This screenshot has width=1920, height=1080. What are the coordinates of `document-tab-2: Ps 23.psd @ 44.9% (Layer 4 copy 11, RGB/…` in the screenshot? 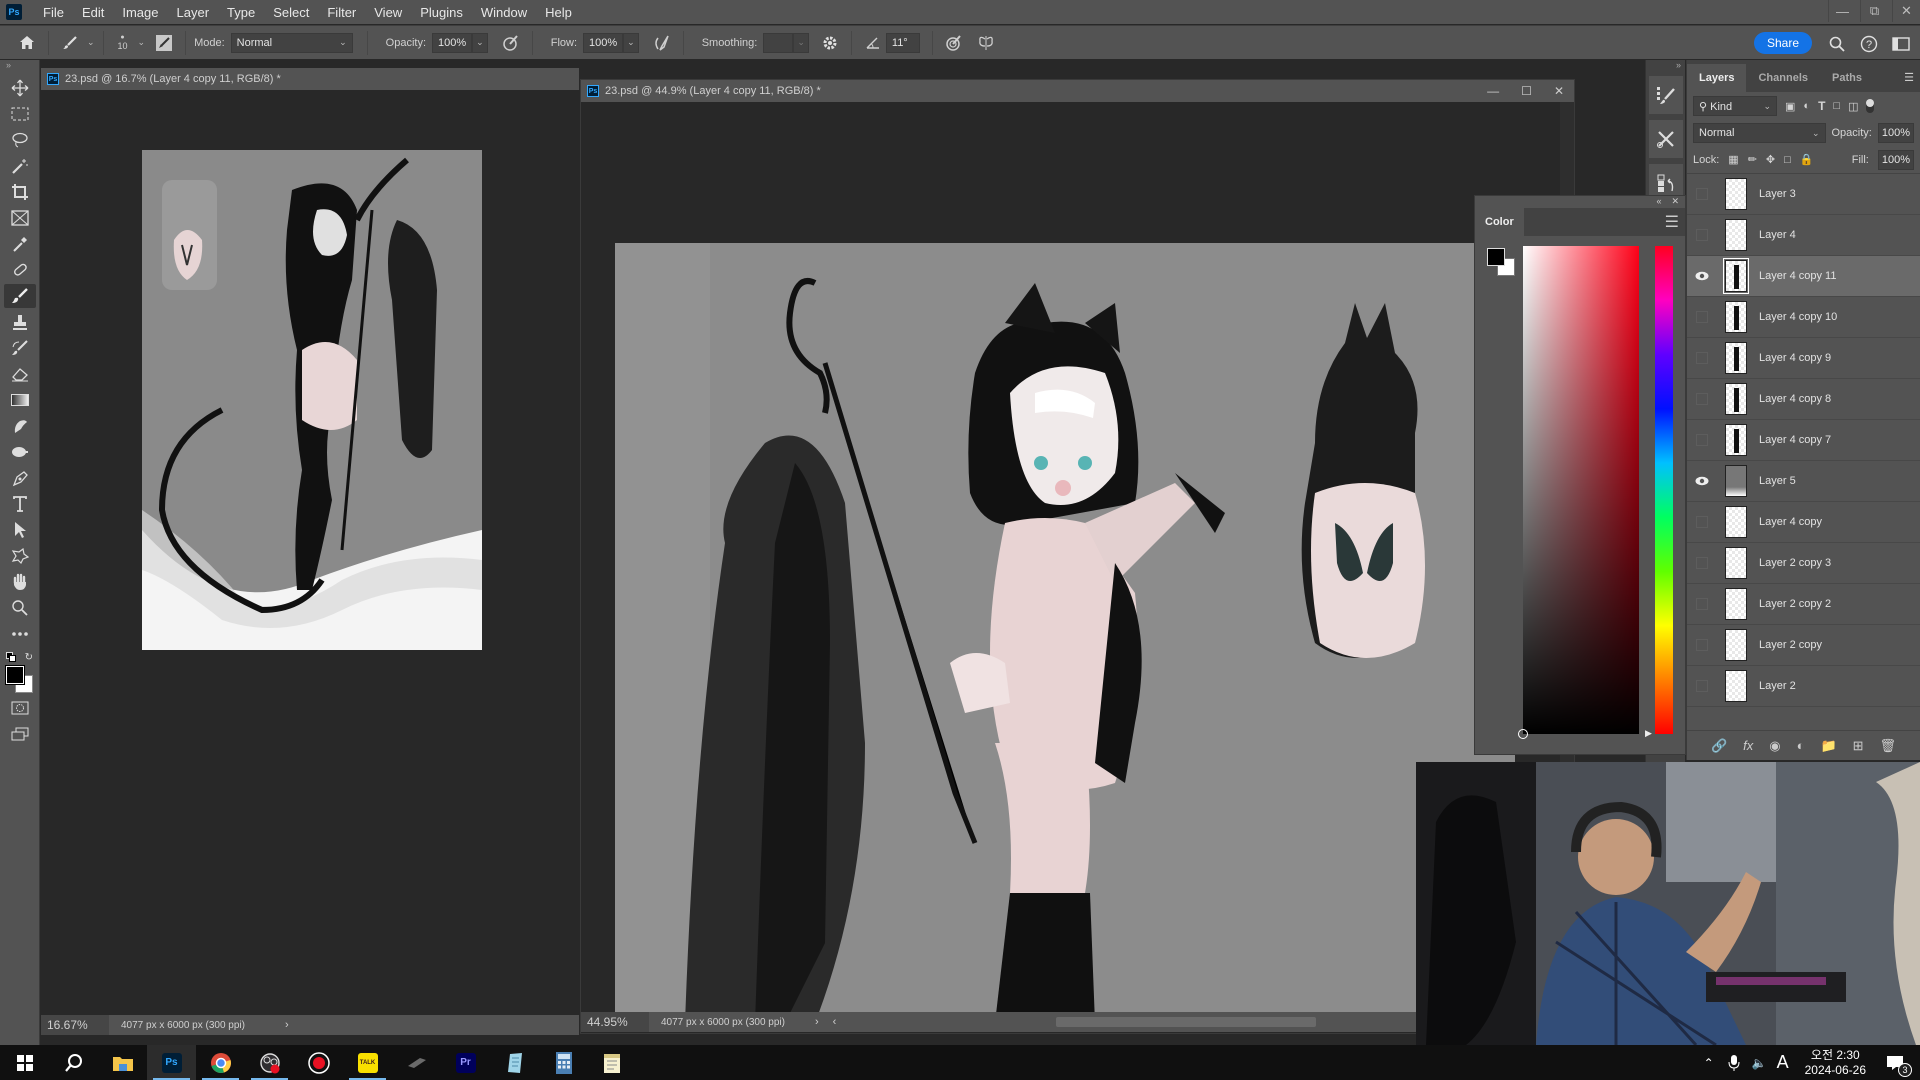 It's located at (1077, 91).